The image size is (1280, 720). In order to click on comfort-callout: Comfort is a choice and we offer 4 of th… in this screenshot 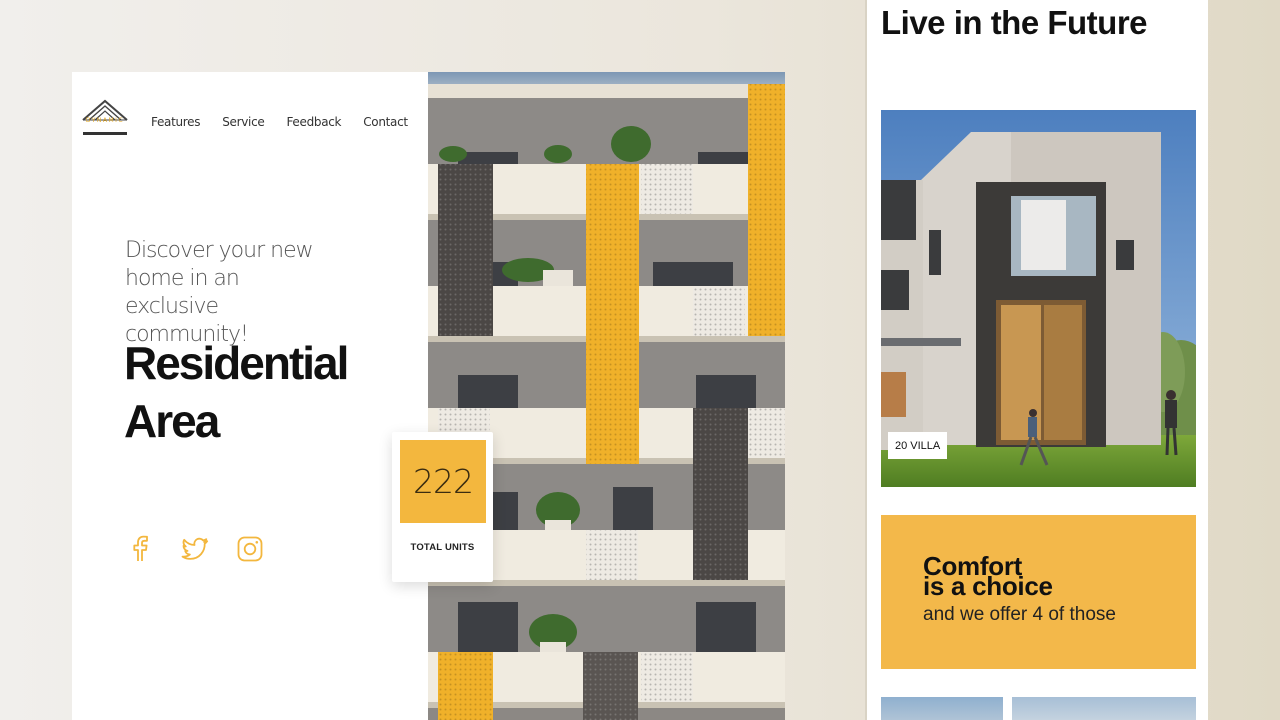, I will do `click(1038, 592)`.